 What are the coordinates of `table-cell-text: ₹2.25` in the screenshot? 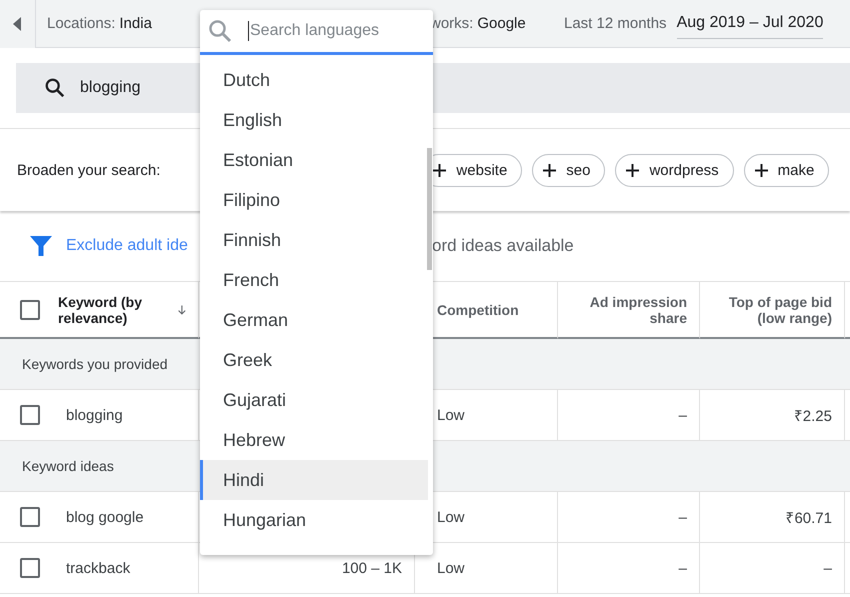 It's located at (813, 416).